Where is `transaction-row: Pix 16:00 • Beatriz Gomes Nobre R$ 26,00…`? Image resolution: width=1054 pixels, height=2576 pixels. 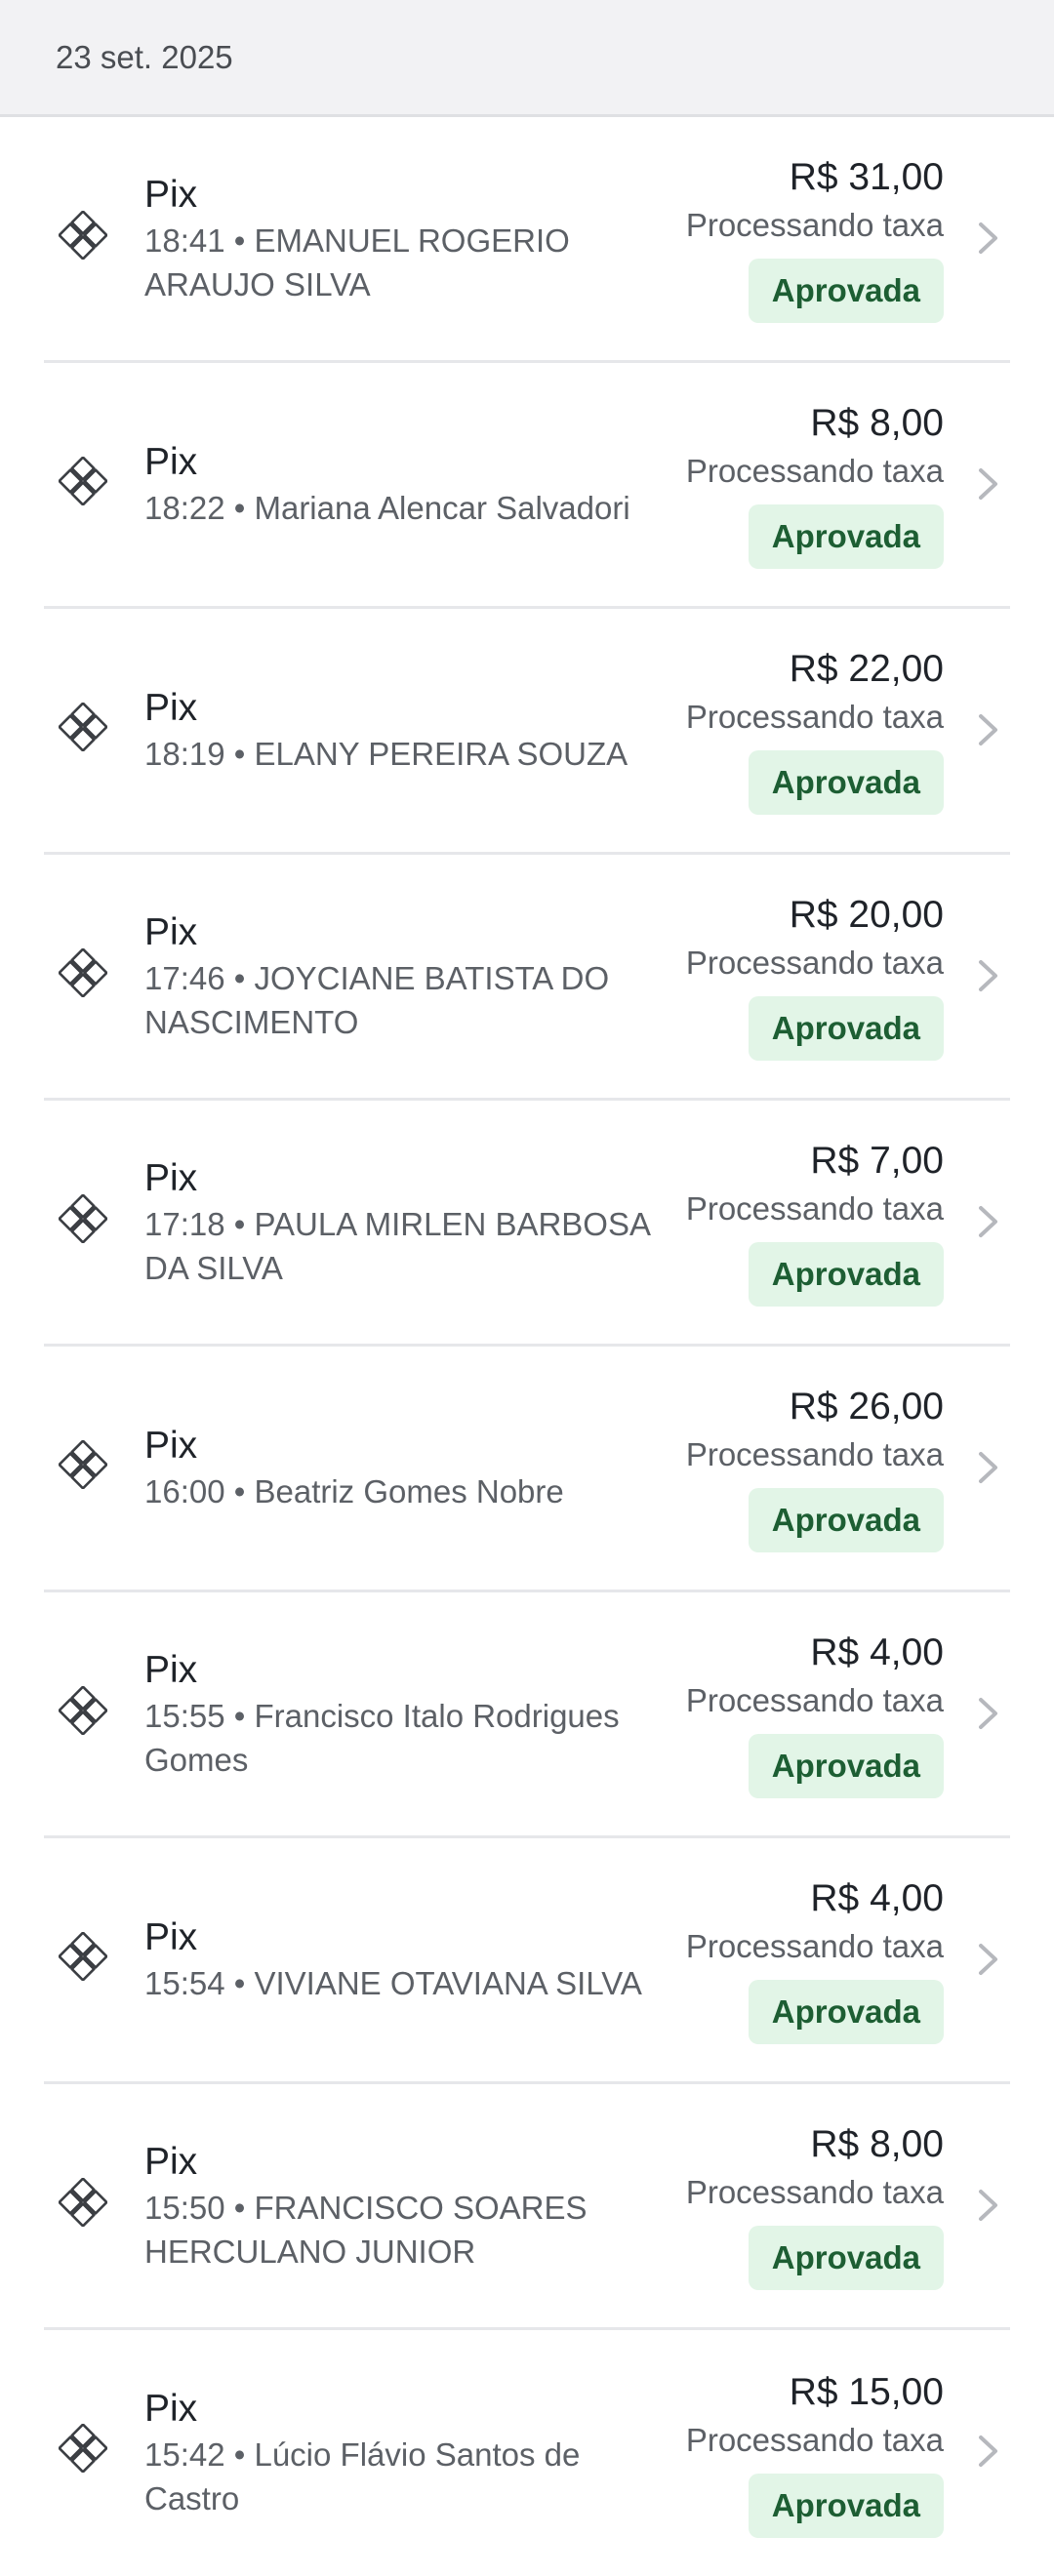 transaction-row: Pix 16:00 • Beatriz Gomes Nobre R$ 26,00… is located at coordinates (527, 1469).